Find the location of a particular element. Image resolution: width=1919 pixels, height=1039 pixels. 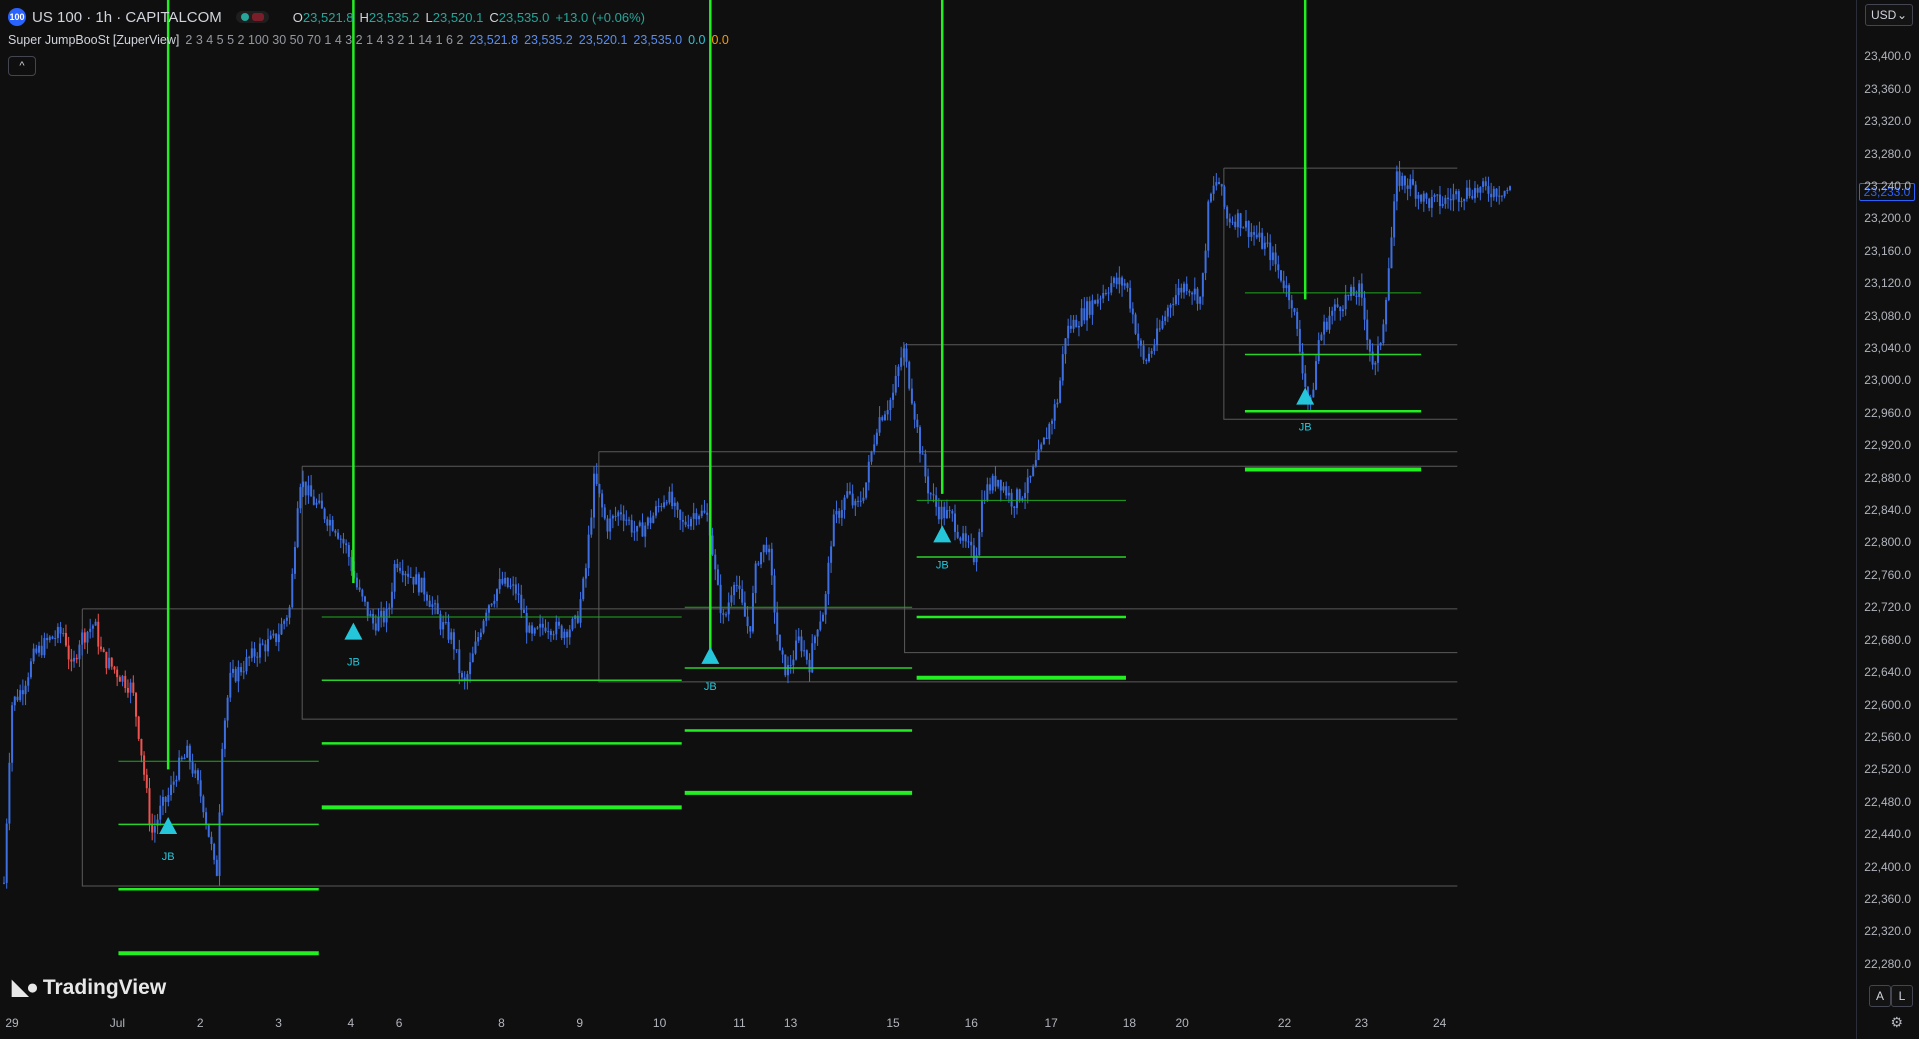

time-tick-label: 8 is located at coordinates (501, 1023).